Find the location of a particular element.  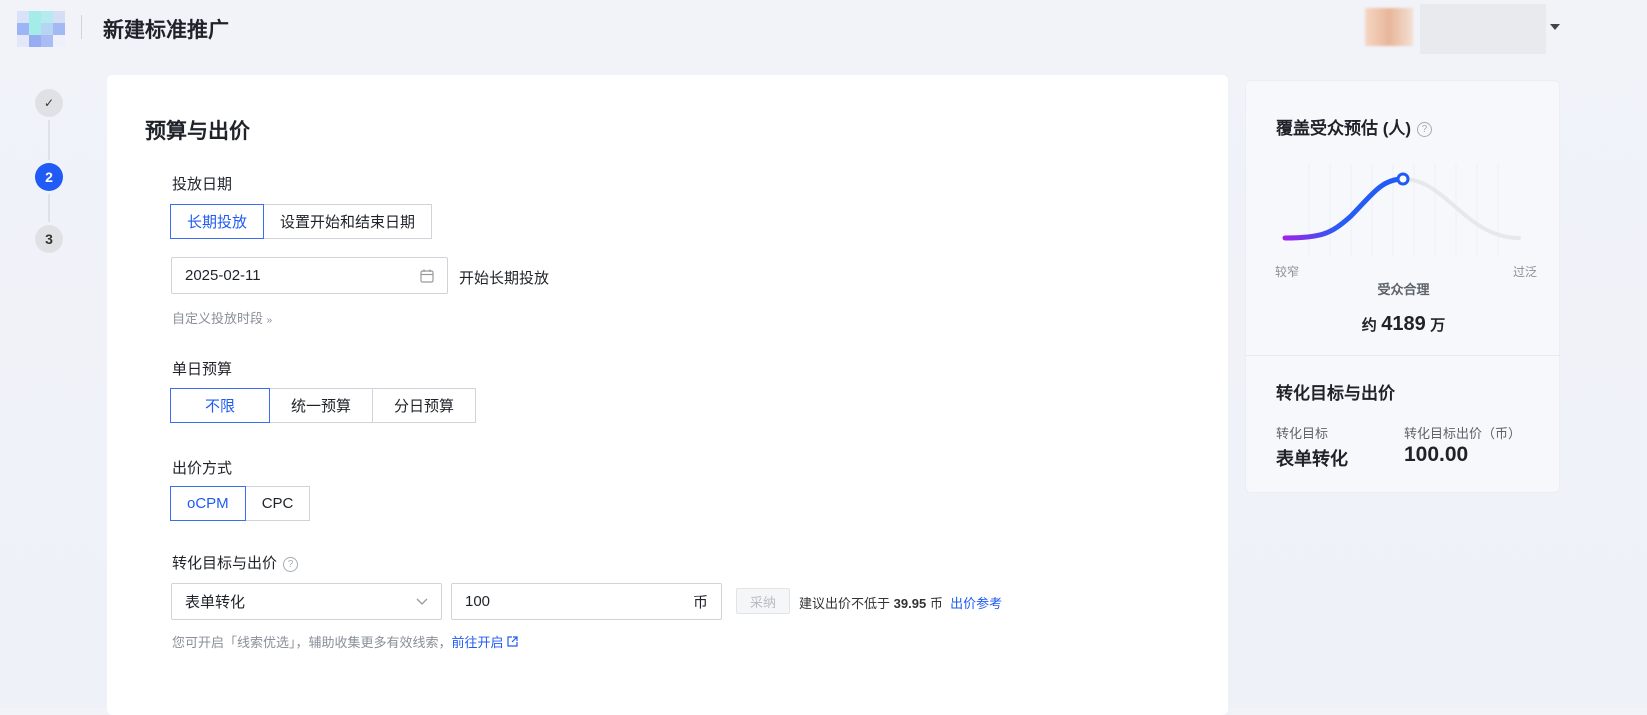

suggest-prefix: 建议出价不低于 is located at coordinates (845, 603).